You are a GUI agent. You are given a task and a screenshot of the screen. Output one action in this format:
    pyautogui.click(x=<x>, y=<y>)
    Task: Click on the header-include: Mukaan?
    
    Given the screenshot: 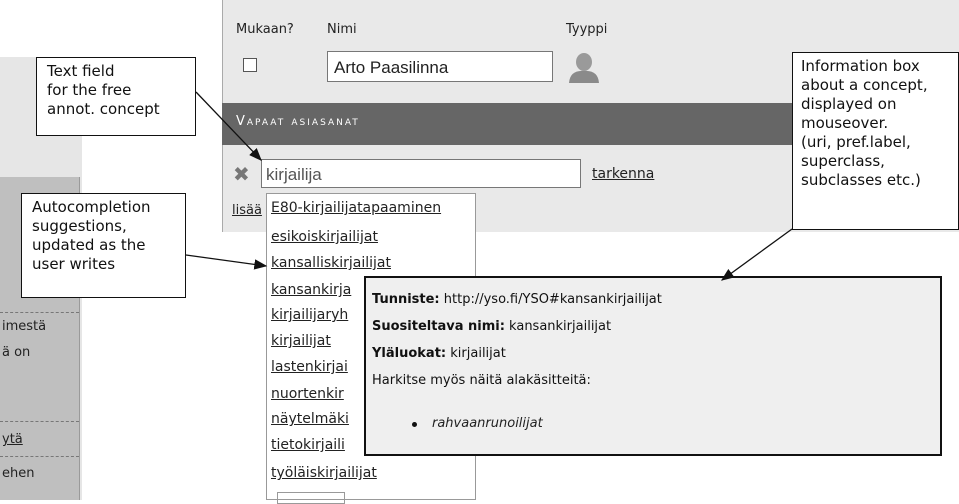 What is the action you would take?
    pyautogui.click(x=265, y=29)
    